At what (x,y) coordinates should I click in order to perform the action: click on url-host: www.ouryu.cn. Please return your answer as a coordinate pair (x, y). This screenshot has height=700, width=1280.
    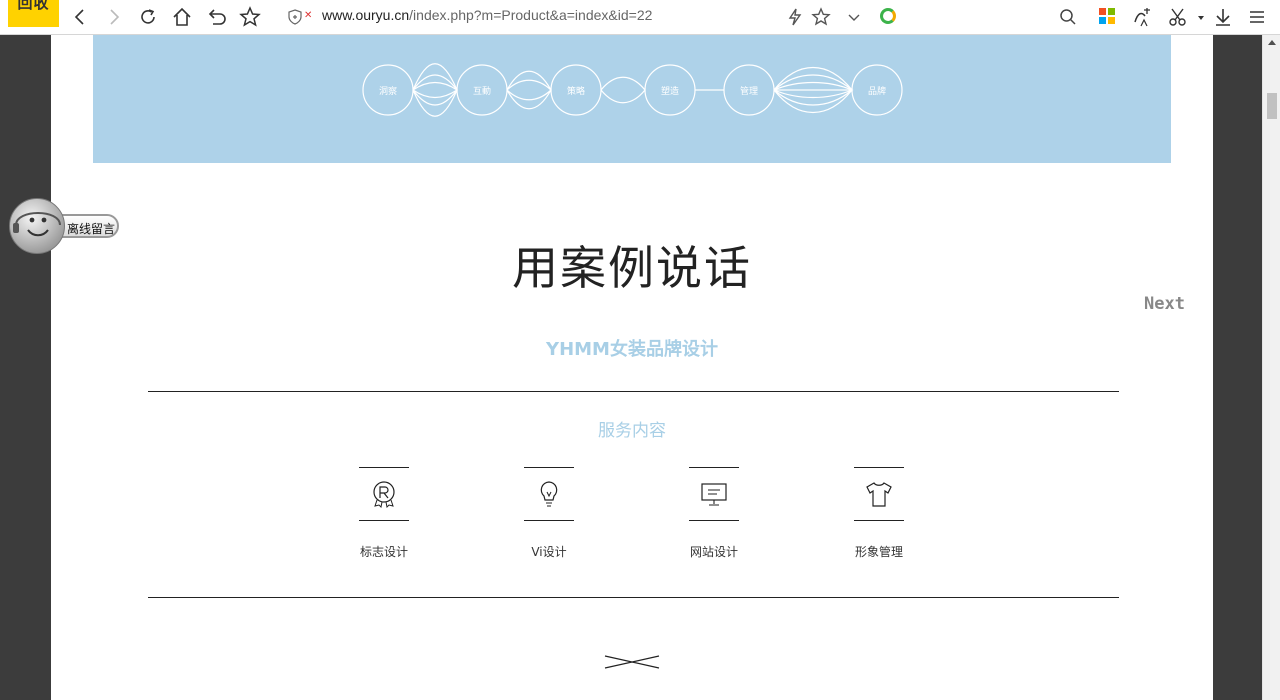
    Looking at the image, I should click on (366, 15).